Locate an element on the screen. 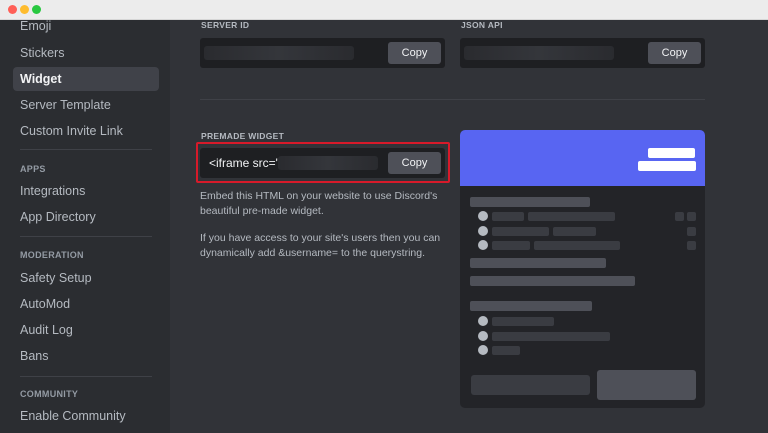 The height and width of the screenshot is (433, 768). highlight-box is located at coordinates (323, 162).